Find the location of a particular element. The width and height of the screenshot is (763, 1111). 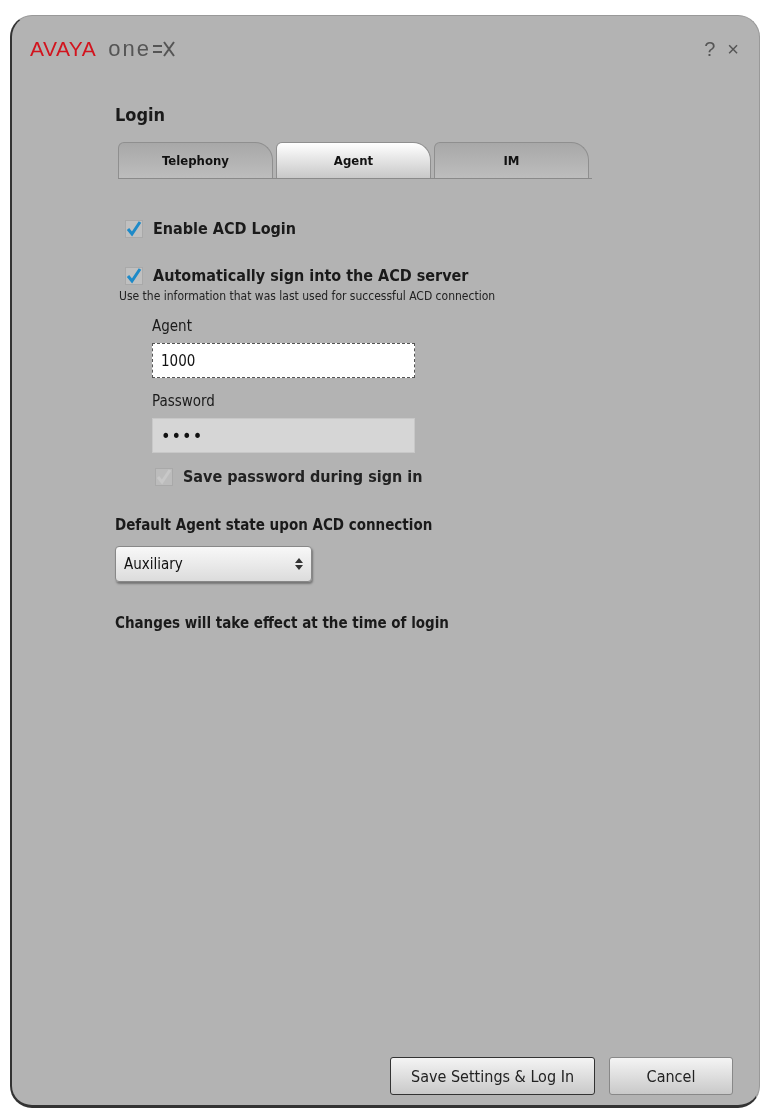

tab: Telephony is located at coordinates (195, 160).